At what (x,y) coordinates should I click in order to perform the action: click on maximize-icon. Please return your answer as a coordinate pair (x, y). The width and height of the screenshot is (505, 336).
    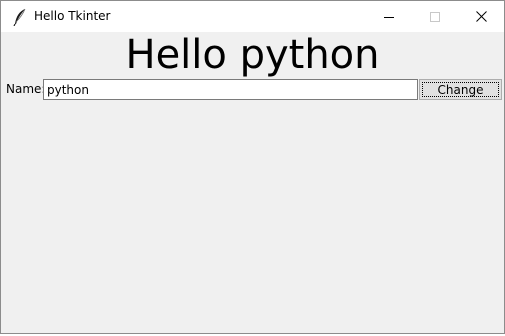
    Looking at the image, I should click on (435, 16).